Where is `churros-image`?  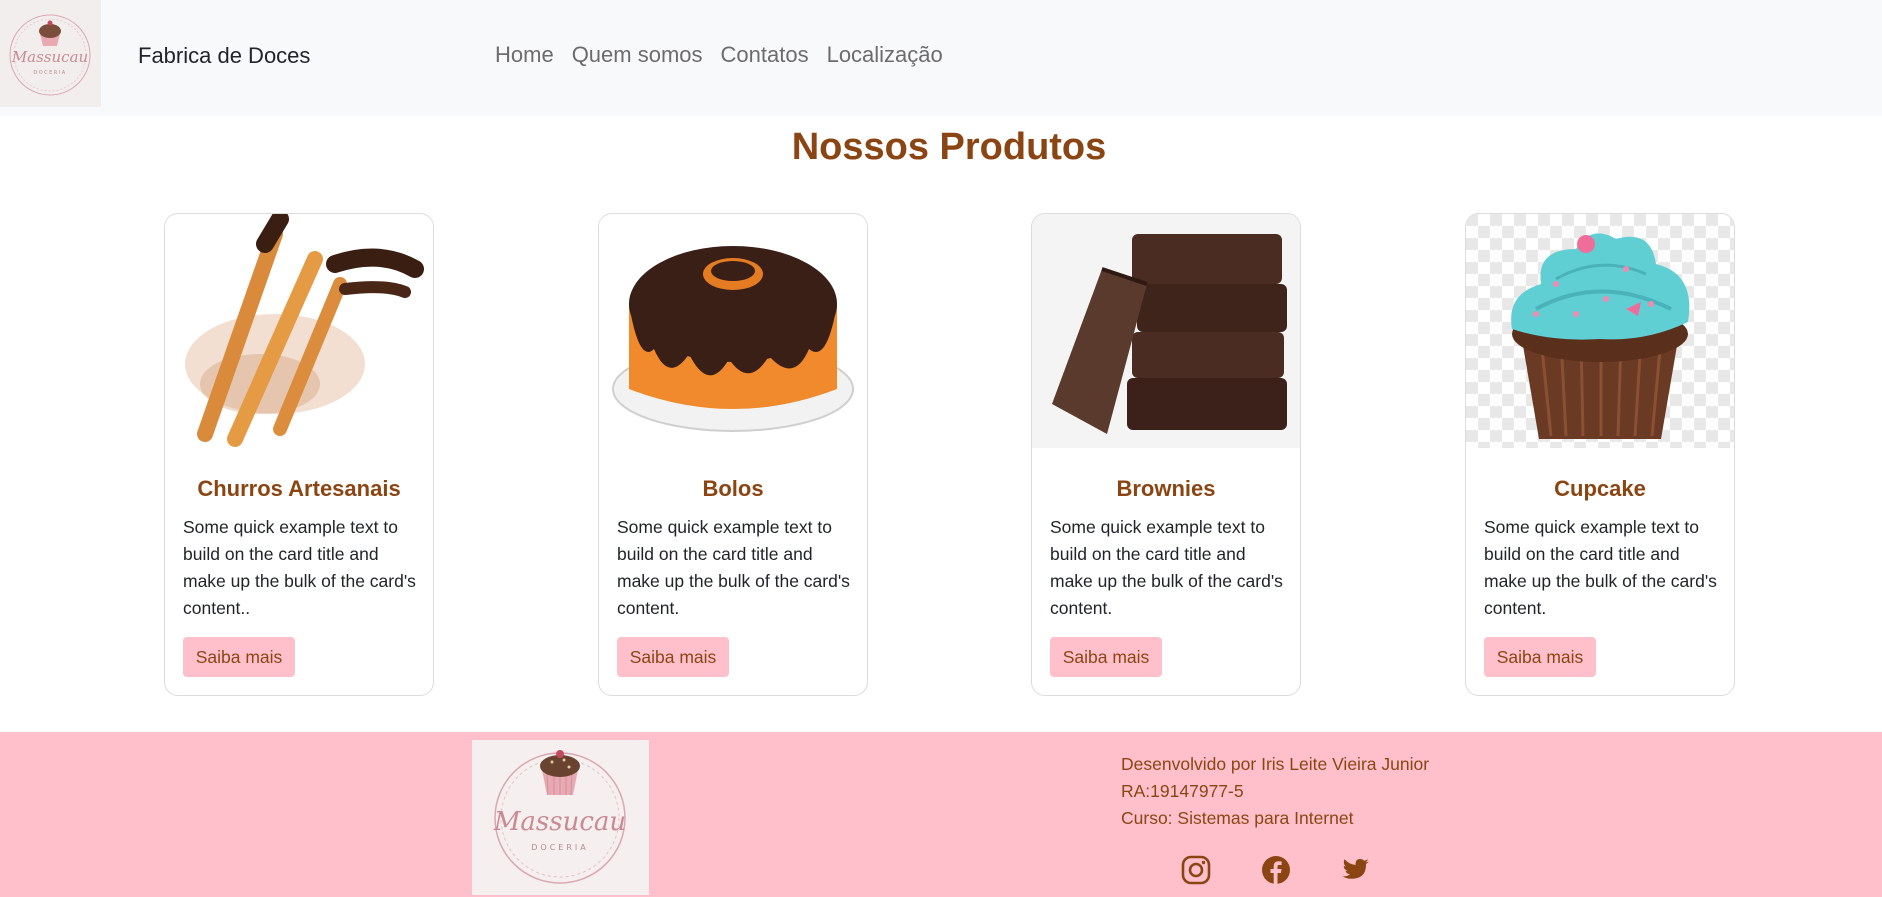 churros-image is located at coordinates (299, 331).